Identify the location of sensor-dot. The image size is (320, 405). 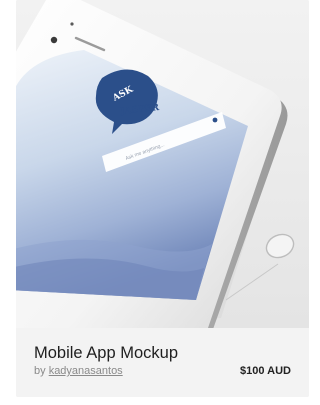
(72, 24).